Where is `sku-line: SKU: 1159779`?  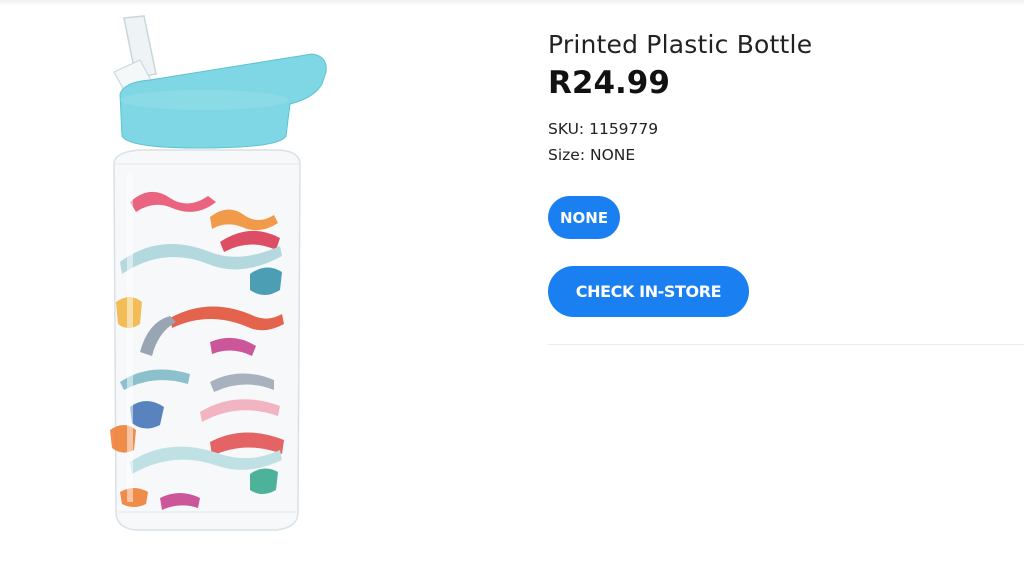
sku-line: SKU: 1159779 is located at coordinates (786, 129).